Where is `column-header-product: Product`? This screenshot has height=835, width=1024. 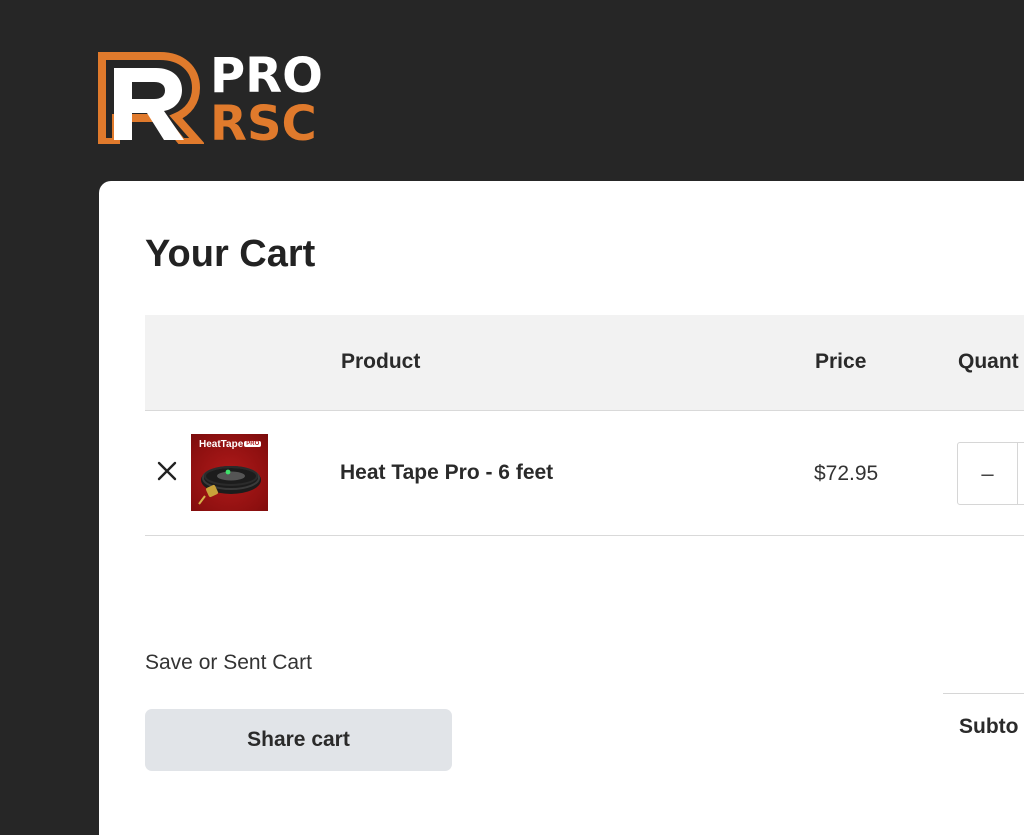 column-header-product: Product is located at coordinates (381, 361).